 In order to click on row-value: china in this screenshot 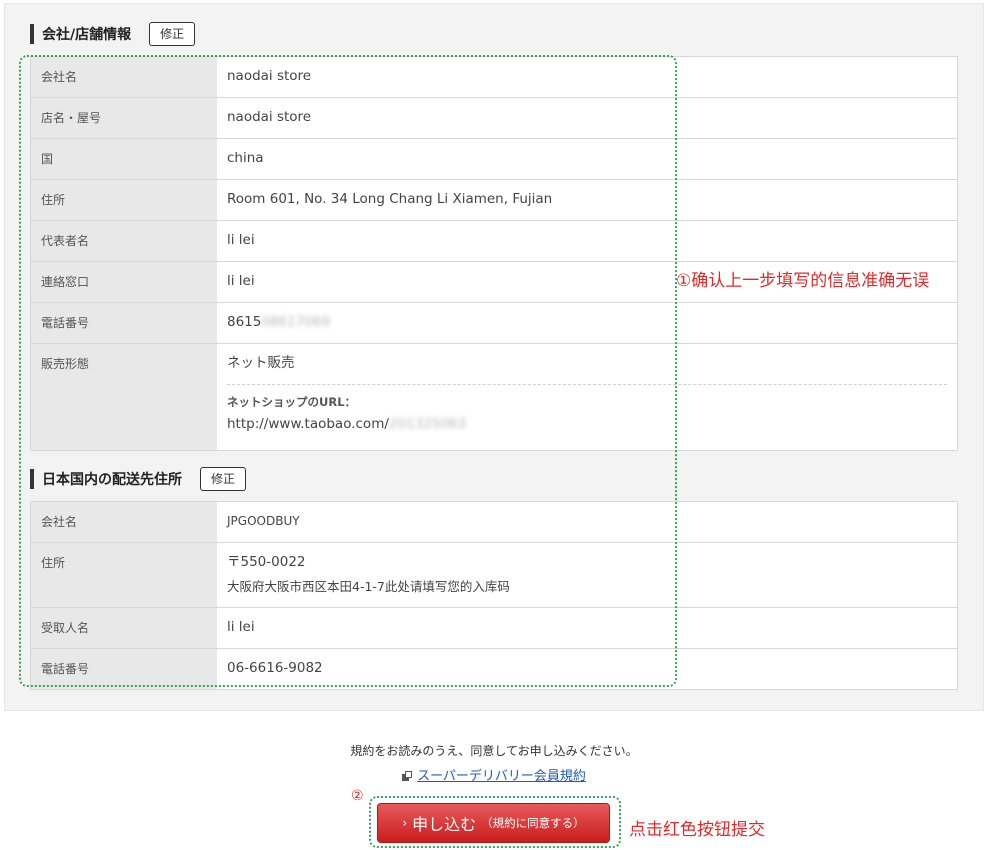, I will do `click(587, 159)`.